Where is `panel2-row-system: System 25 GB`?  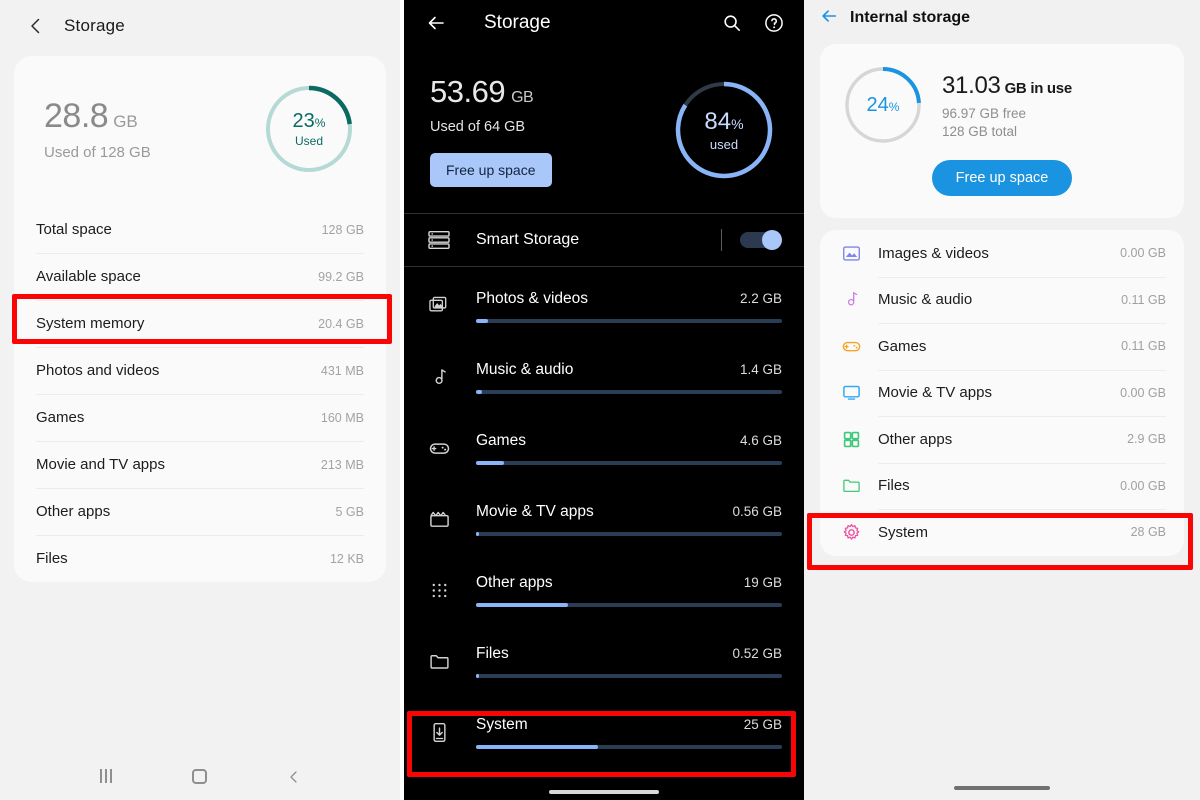
panel2-row-system: System 25 GB is located at coordinates (604, 732).